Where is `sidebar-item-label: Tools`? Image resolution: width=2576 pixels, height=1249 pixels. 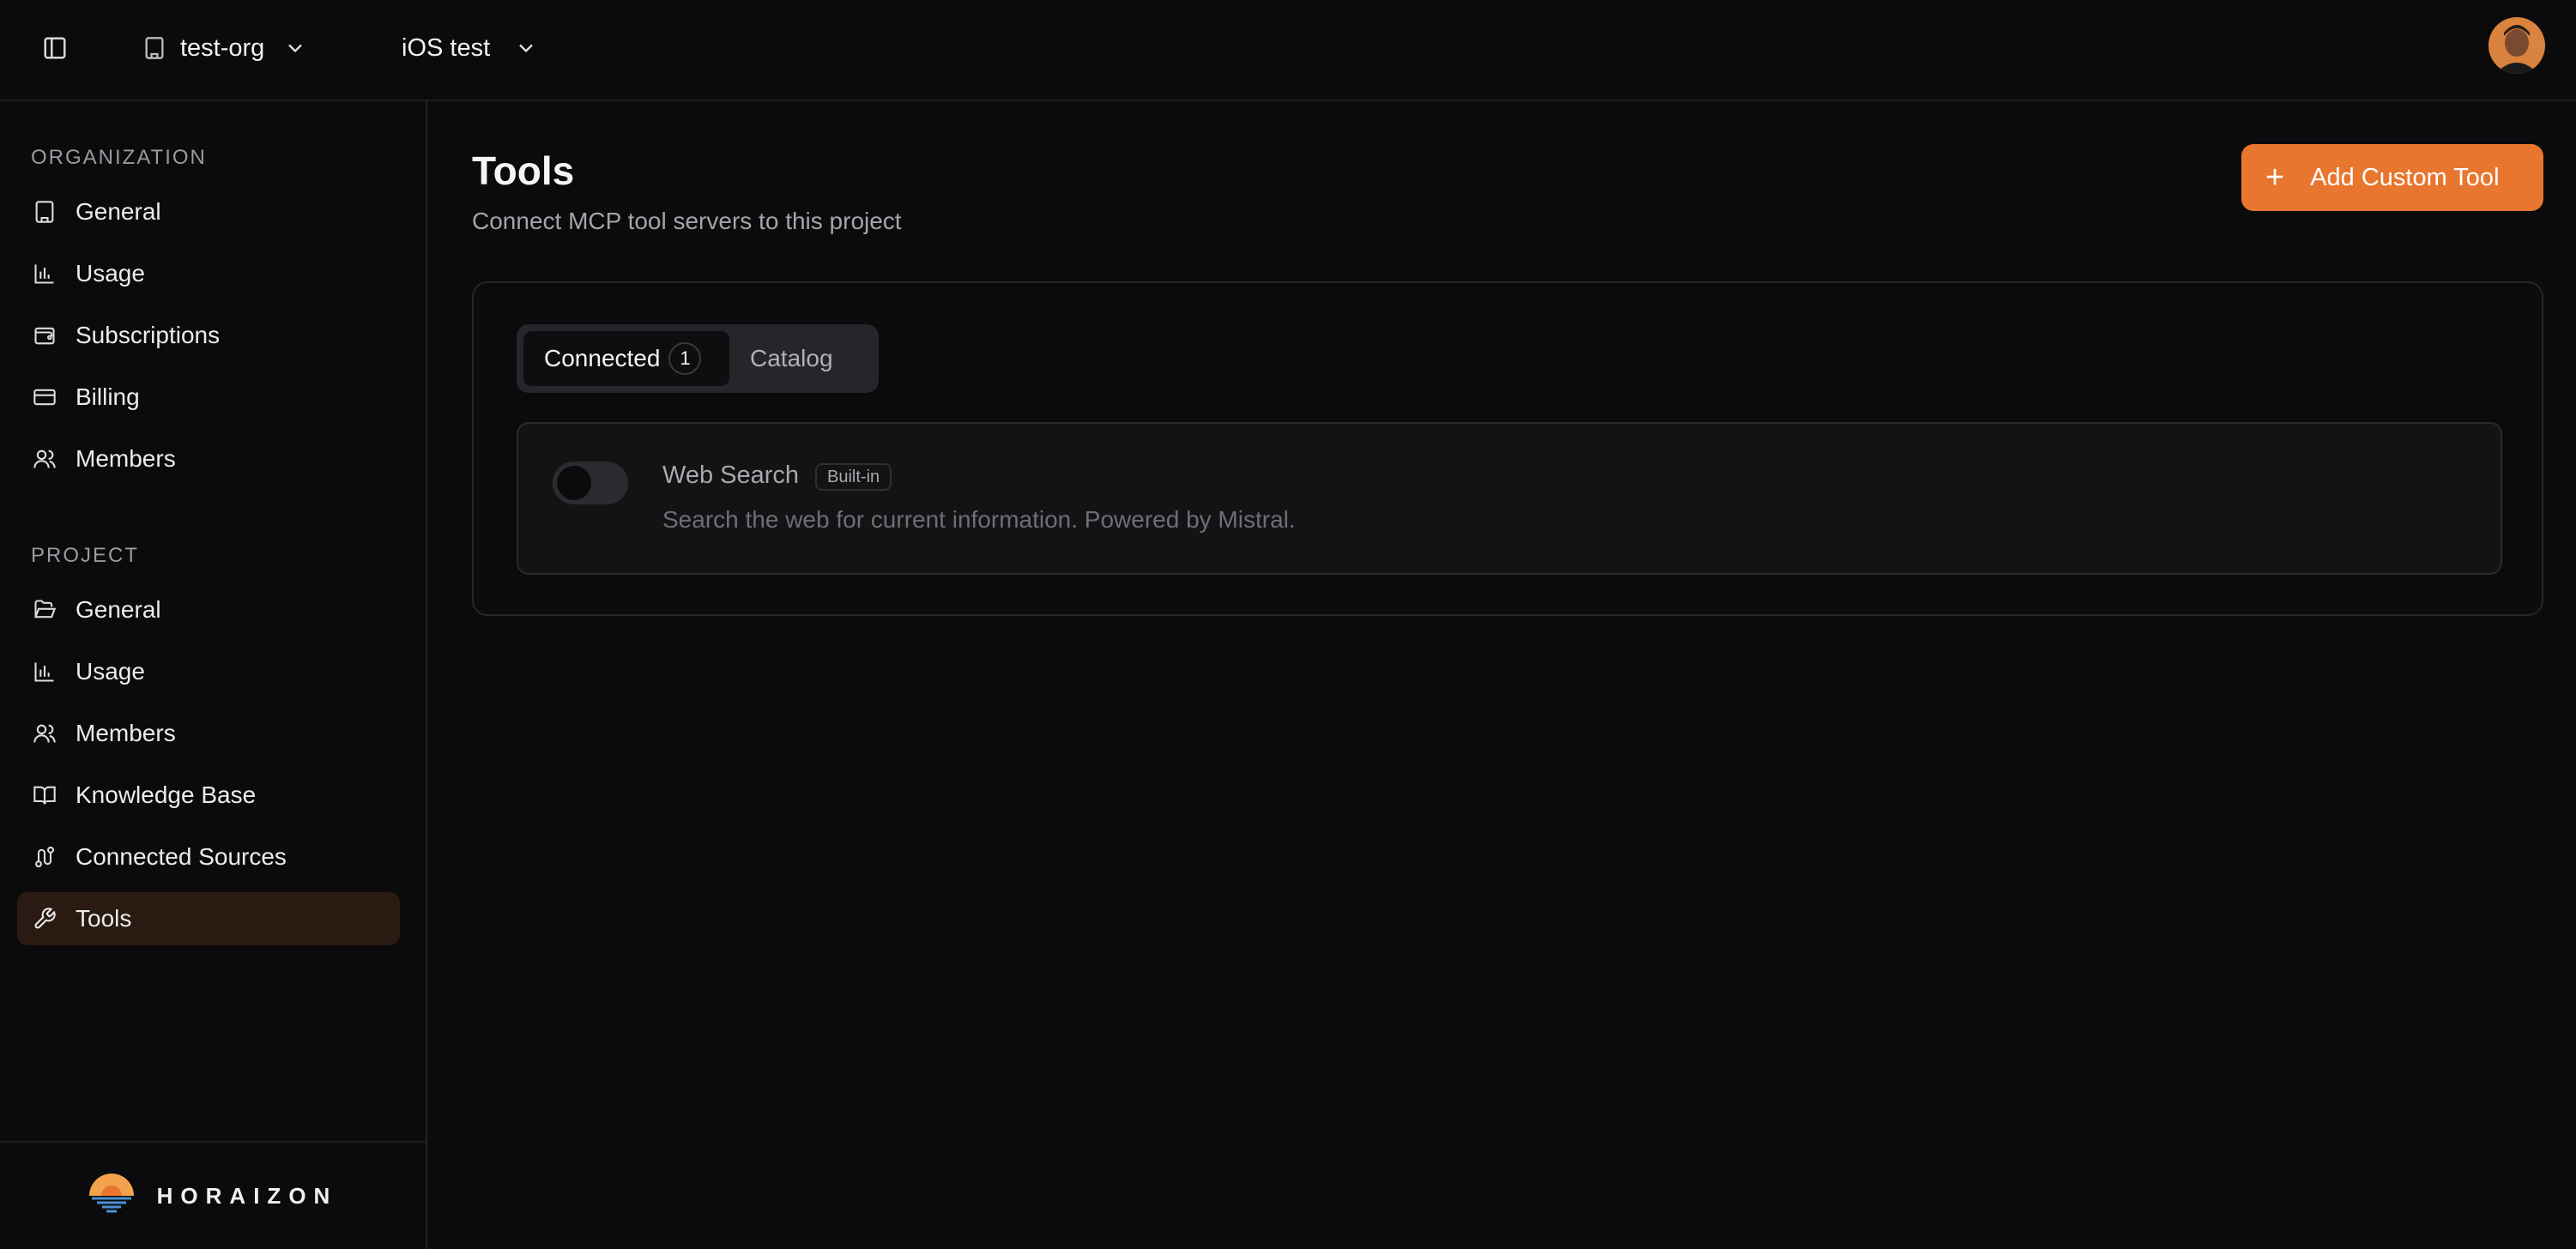 sidebar-item-label: Tools is located at coordinates (104, 918).